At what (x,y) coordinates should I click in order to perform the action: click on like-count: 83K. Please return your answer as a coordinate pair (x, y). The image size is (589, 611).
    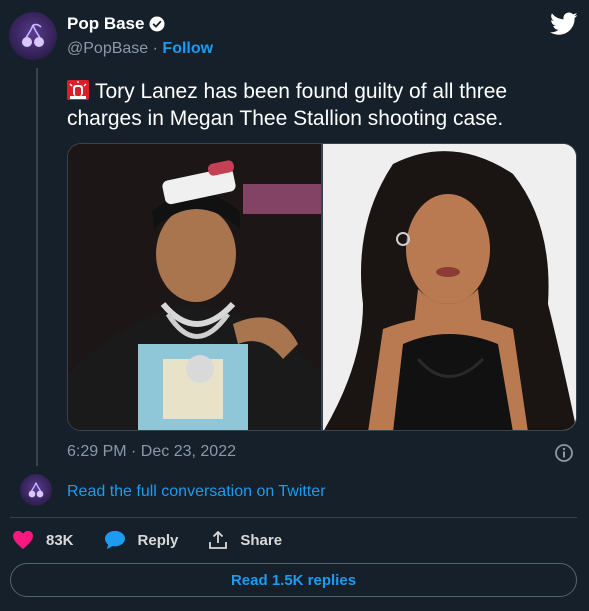
    Looking at the image, I should click on (60, 540).